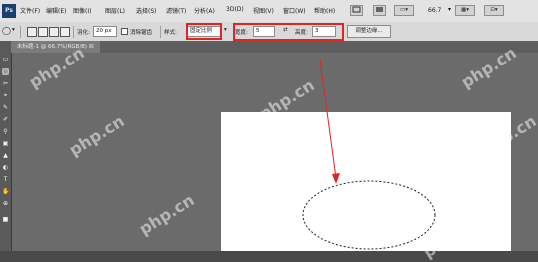 This screenshot has height=262, width=538. I want to click on menu-select: 选择(S), so click(146, 10).